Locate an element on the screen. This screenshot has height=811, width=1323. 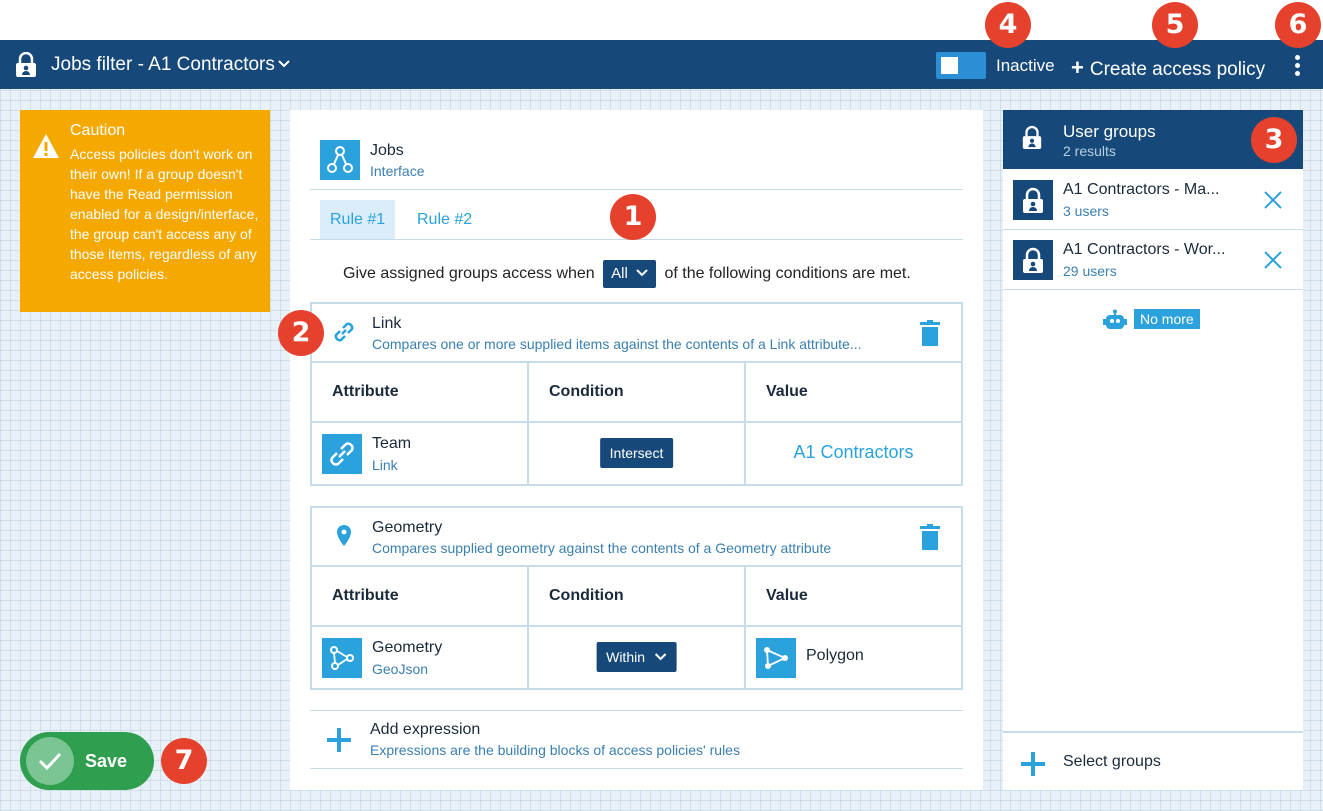
table-row: Geometry GeoJson Within Polygon is located at coordinates (636, 657).